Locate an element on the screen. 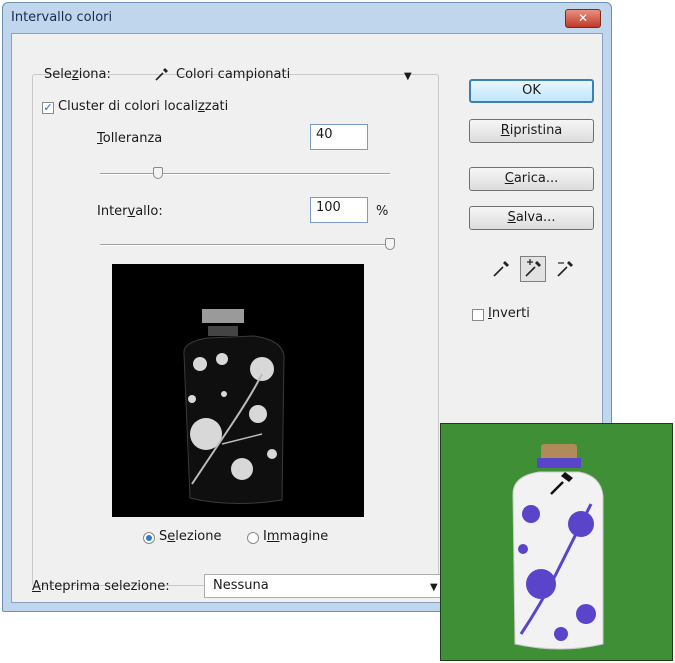 The width and height of the screenshot is (675, 663). eyedropper-add-tool is located at coordinates (533, 269).